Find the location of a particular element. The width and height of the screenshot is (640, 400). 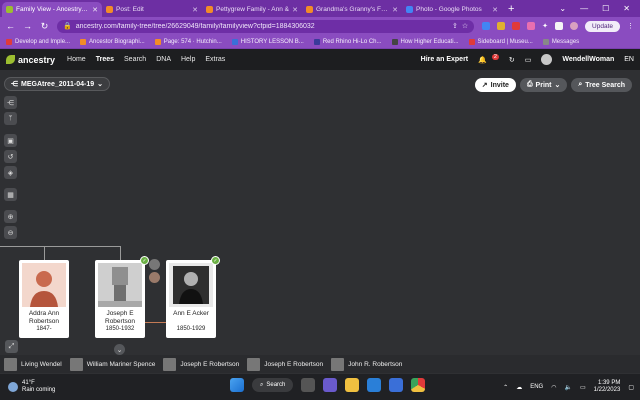

tab-post-edit: Post: Edit ✕ is located at coordinates (152, 9).